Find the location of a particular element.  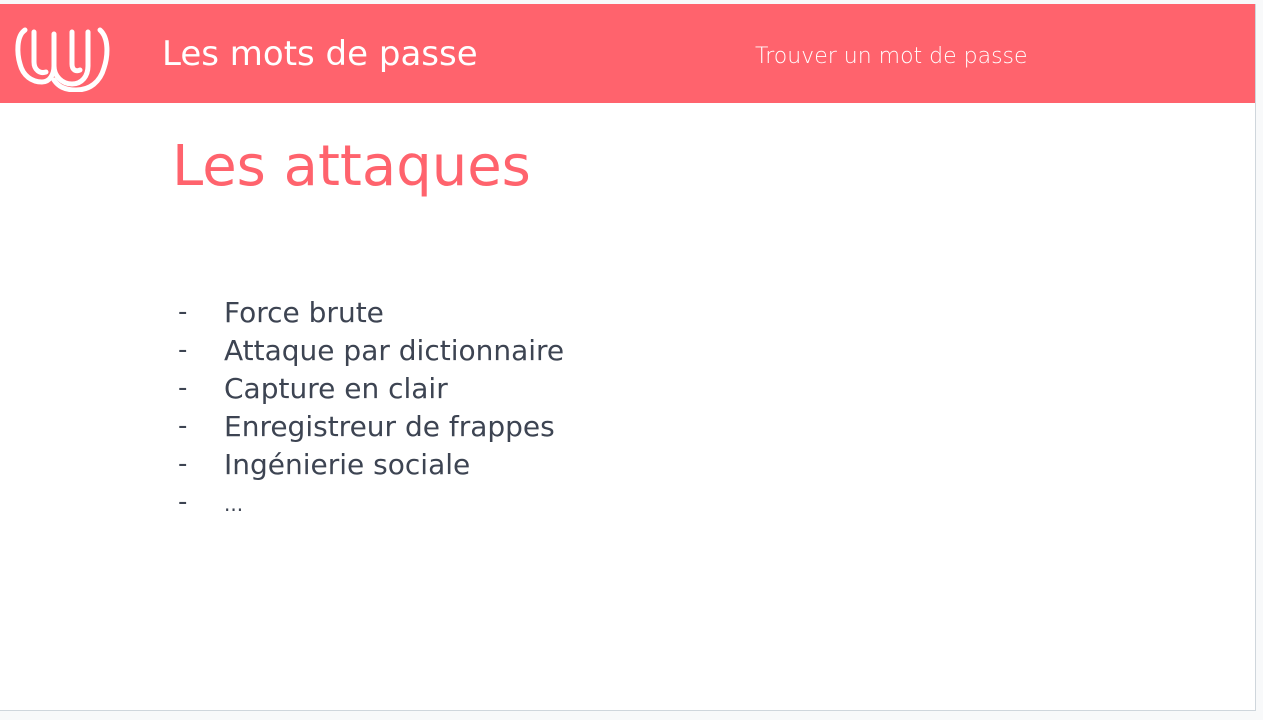

wavy-lines-logo-icon is located at coordinates (62, 59).